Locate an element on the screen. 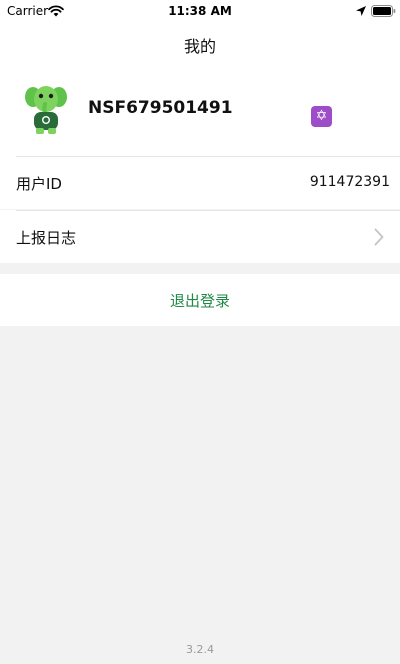 Image resolution: width=400 pixels, height=664 pixels. user-id-value: 911472391 is located at coordinates (349, 182).